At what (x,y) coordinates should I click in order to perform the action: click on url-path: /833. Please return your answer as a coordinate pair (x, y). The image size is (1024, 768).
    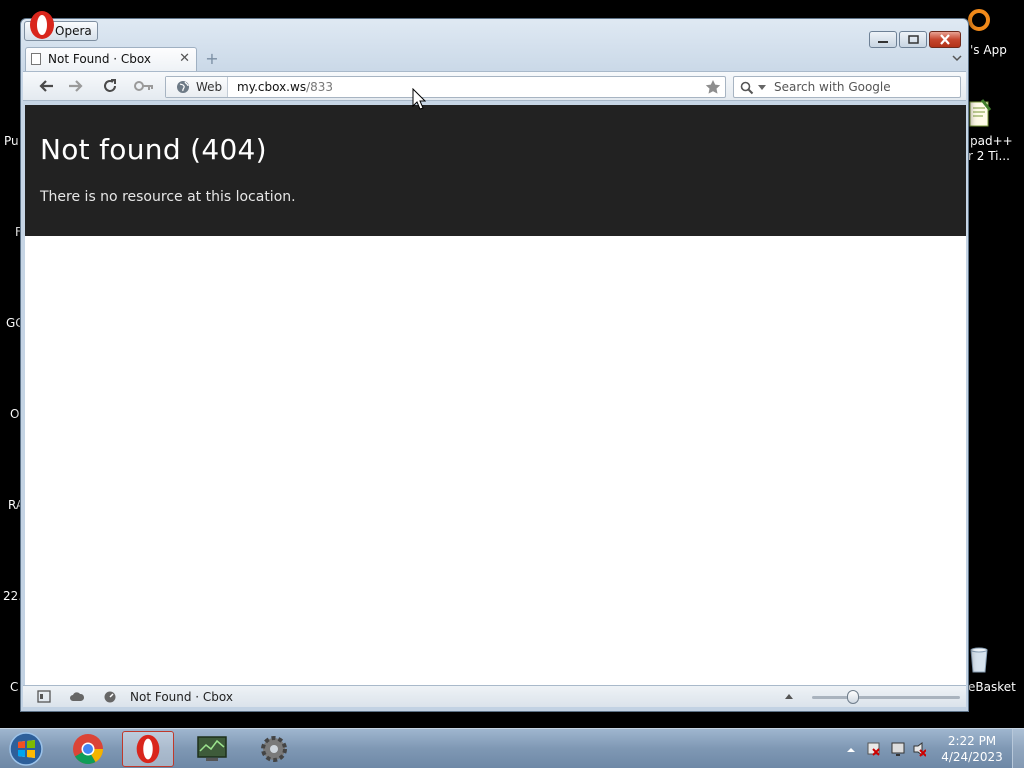
    Looking at the image, I should click on (320, 87).